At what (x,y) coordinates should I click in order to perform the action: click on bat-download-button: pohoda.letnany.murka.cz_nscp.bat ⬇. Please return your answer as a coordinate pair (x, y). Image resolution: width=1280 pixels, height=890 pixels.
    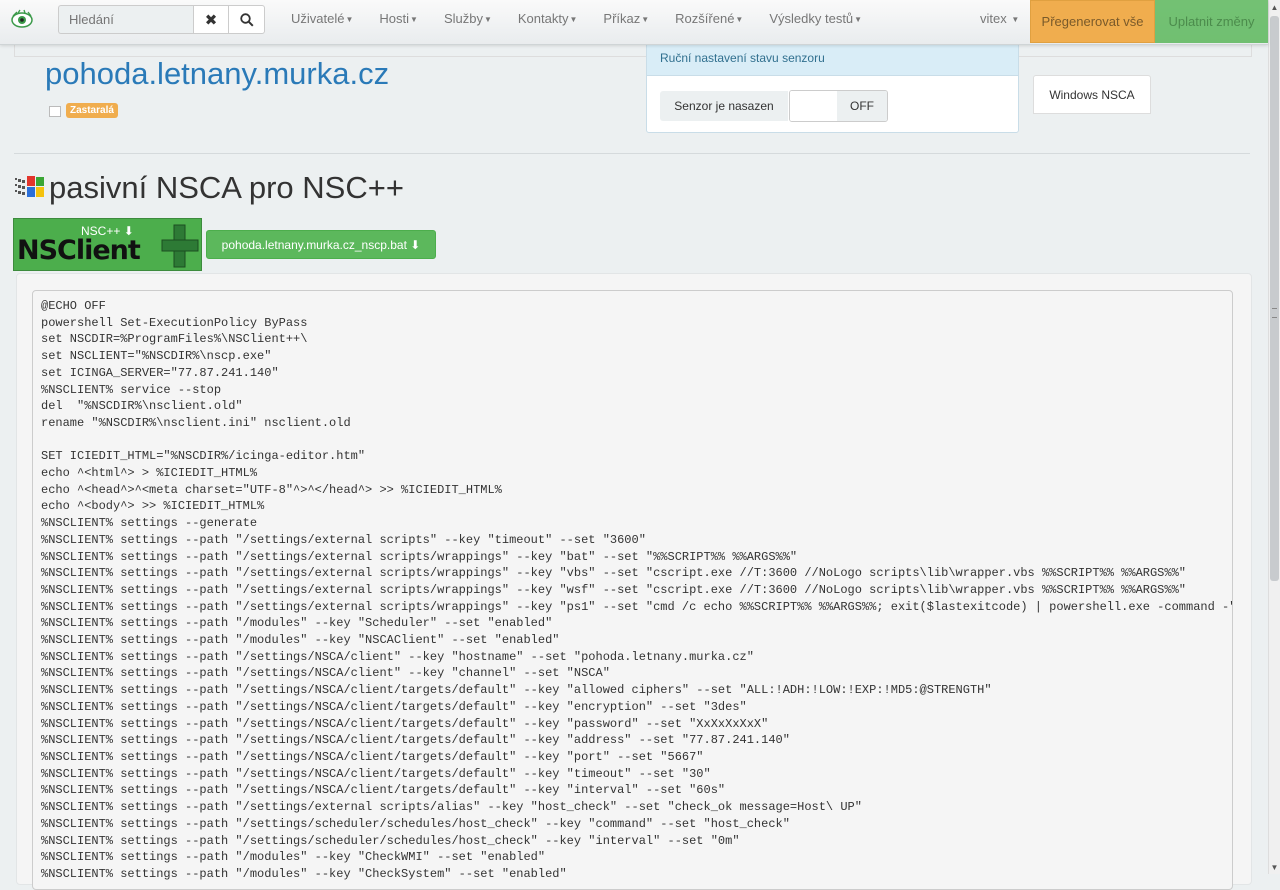
    Looking at the image, I should click on (321, 244).